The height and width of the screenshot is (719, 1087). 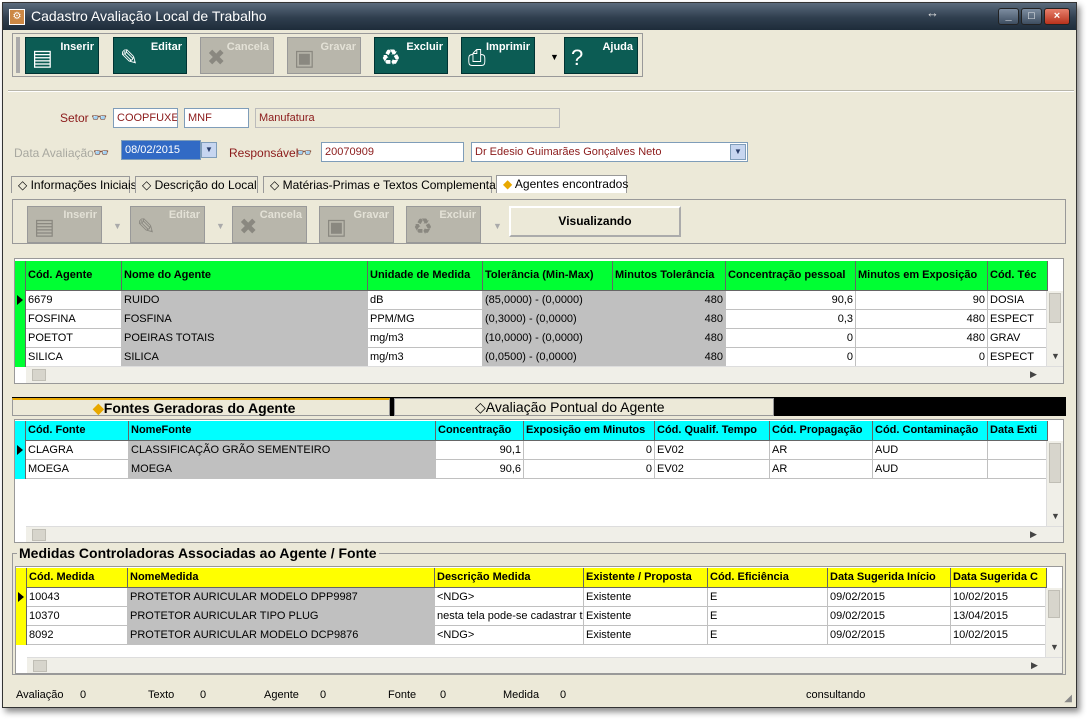 What do you see at coordinates (281, 597) in the screenshot?
I see `cell: PROTETOR AURICULAR MODELO DPP9987` at bounding box center [281, 597].